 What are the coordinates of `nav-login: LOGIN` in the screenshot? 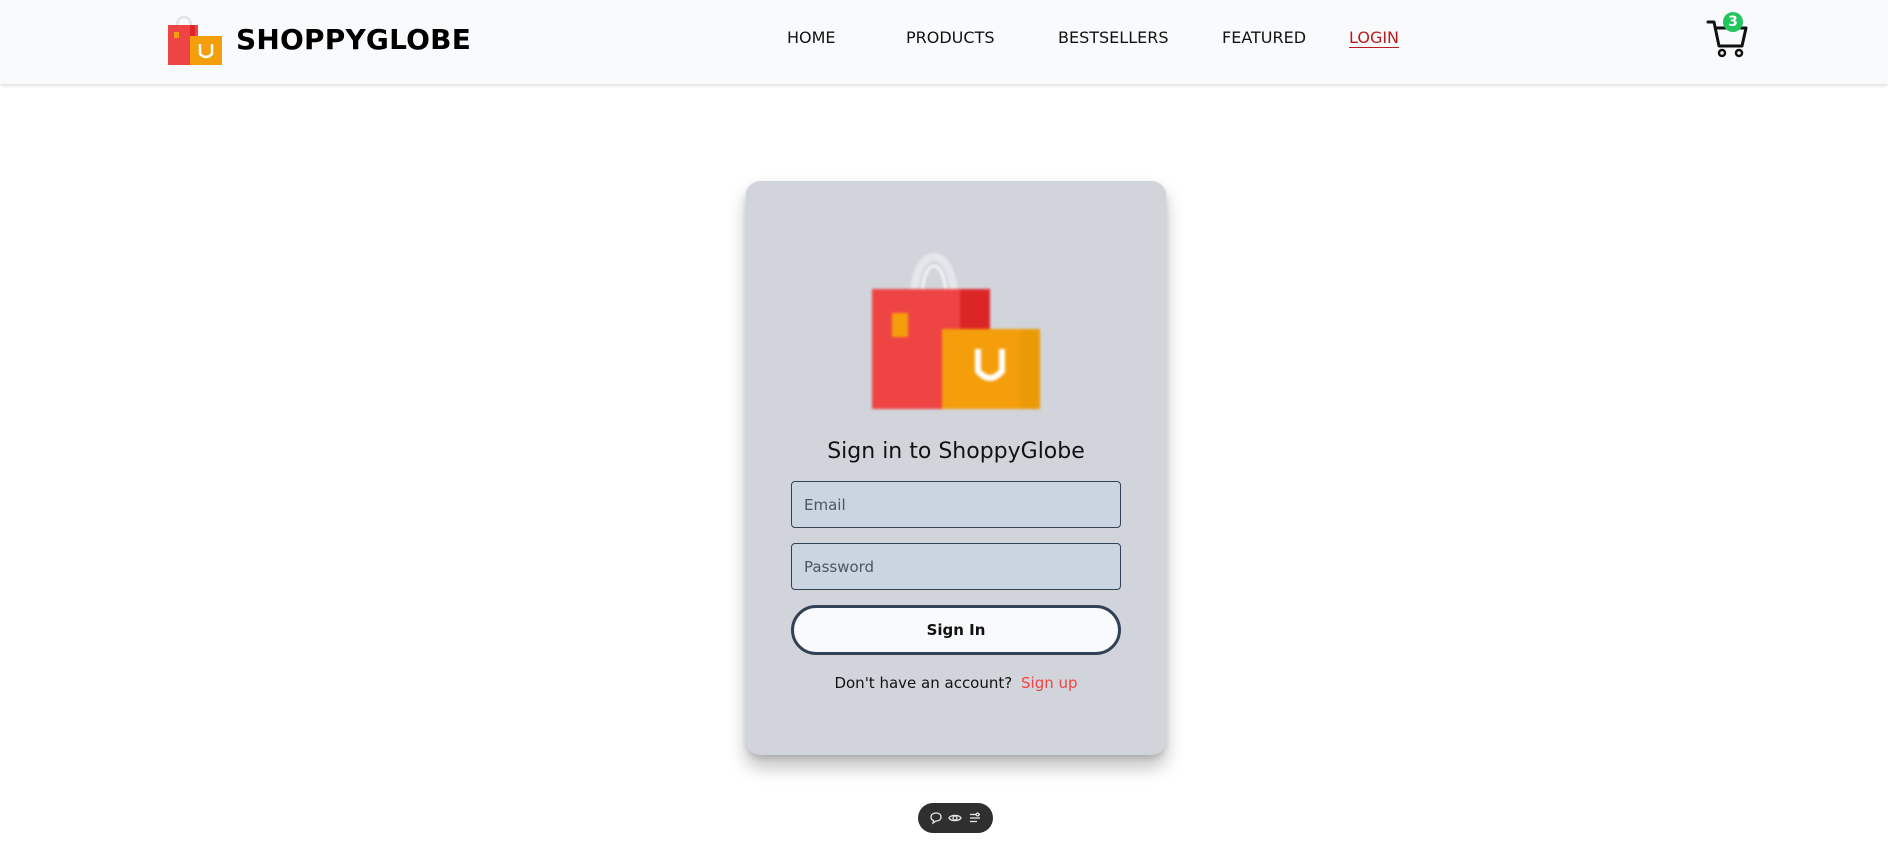 It's located at (1374, 37).